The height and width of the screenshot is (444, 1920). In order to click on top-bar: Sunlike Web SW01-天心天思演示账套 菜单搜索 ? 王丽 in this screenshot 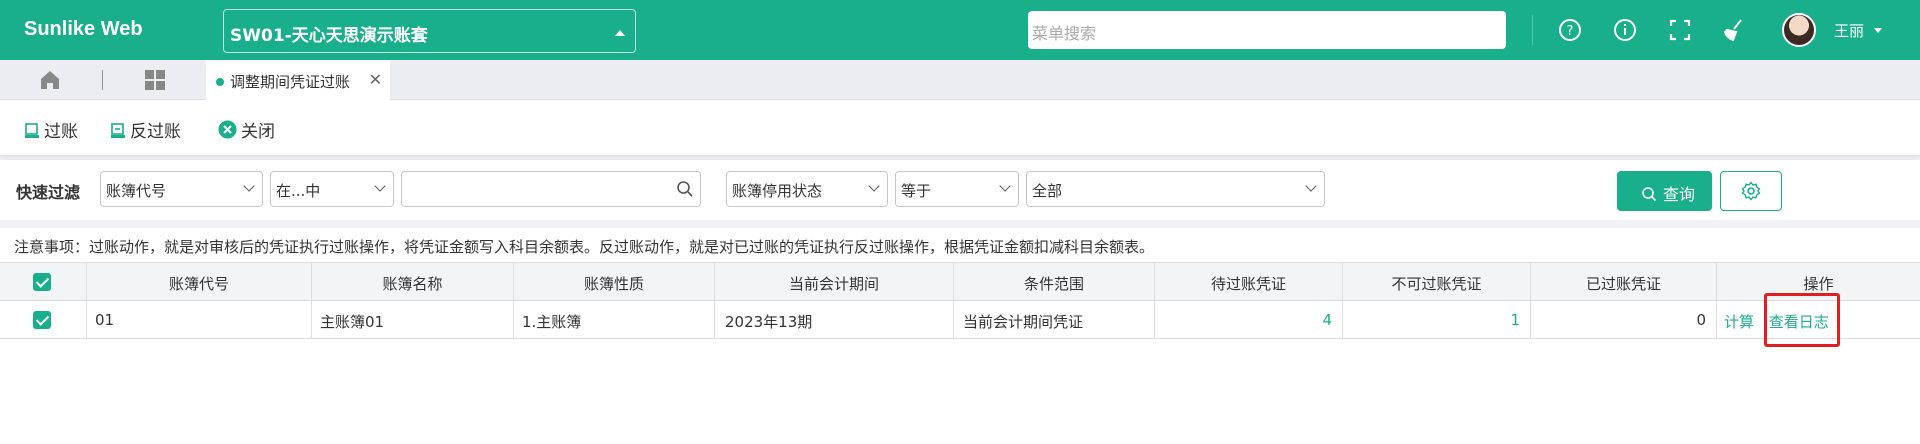, I will do `click(960, 30)`.